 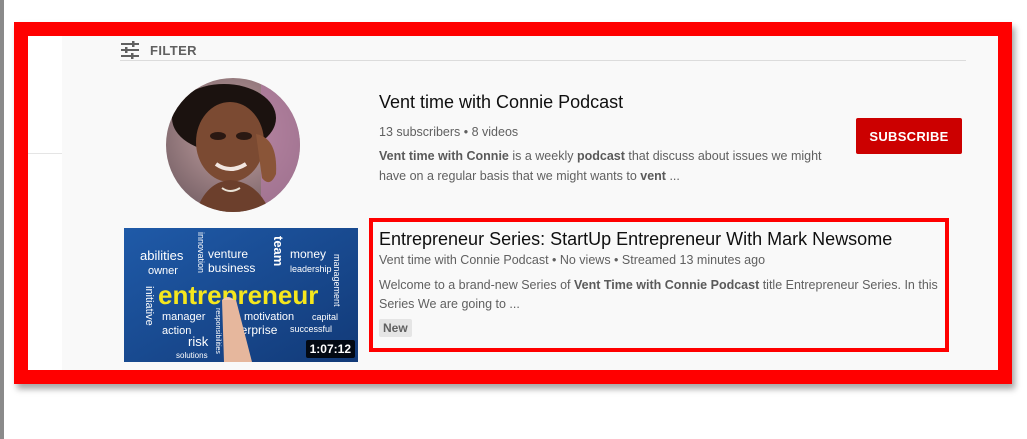 I want to click on channel-meta: 13 subscribers • 8 videos, so click(x=449, y=132).